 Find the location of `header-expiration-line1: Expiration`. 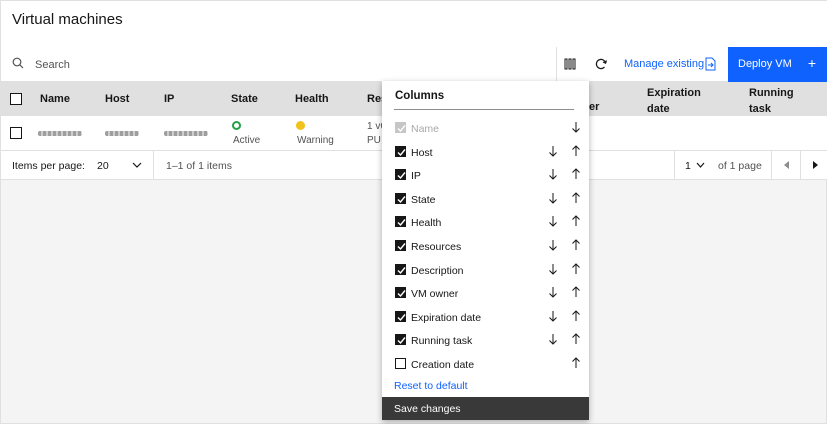

header-expiration-line1: Expiration is located at coordinates (674, 93).